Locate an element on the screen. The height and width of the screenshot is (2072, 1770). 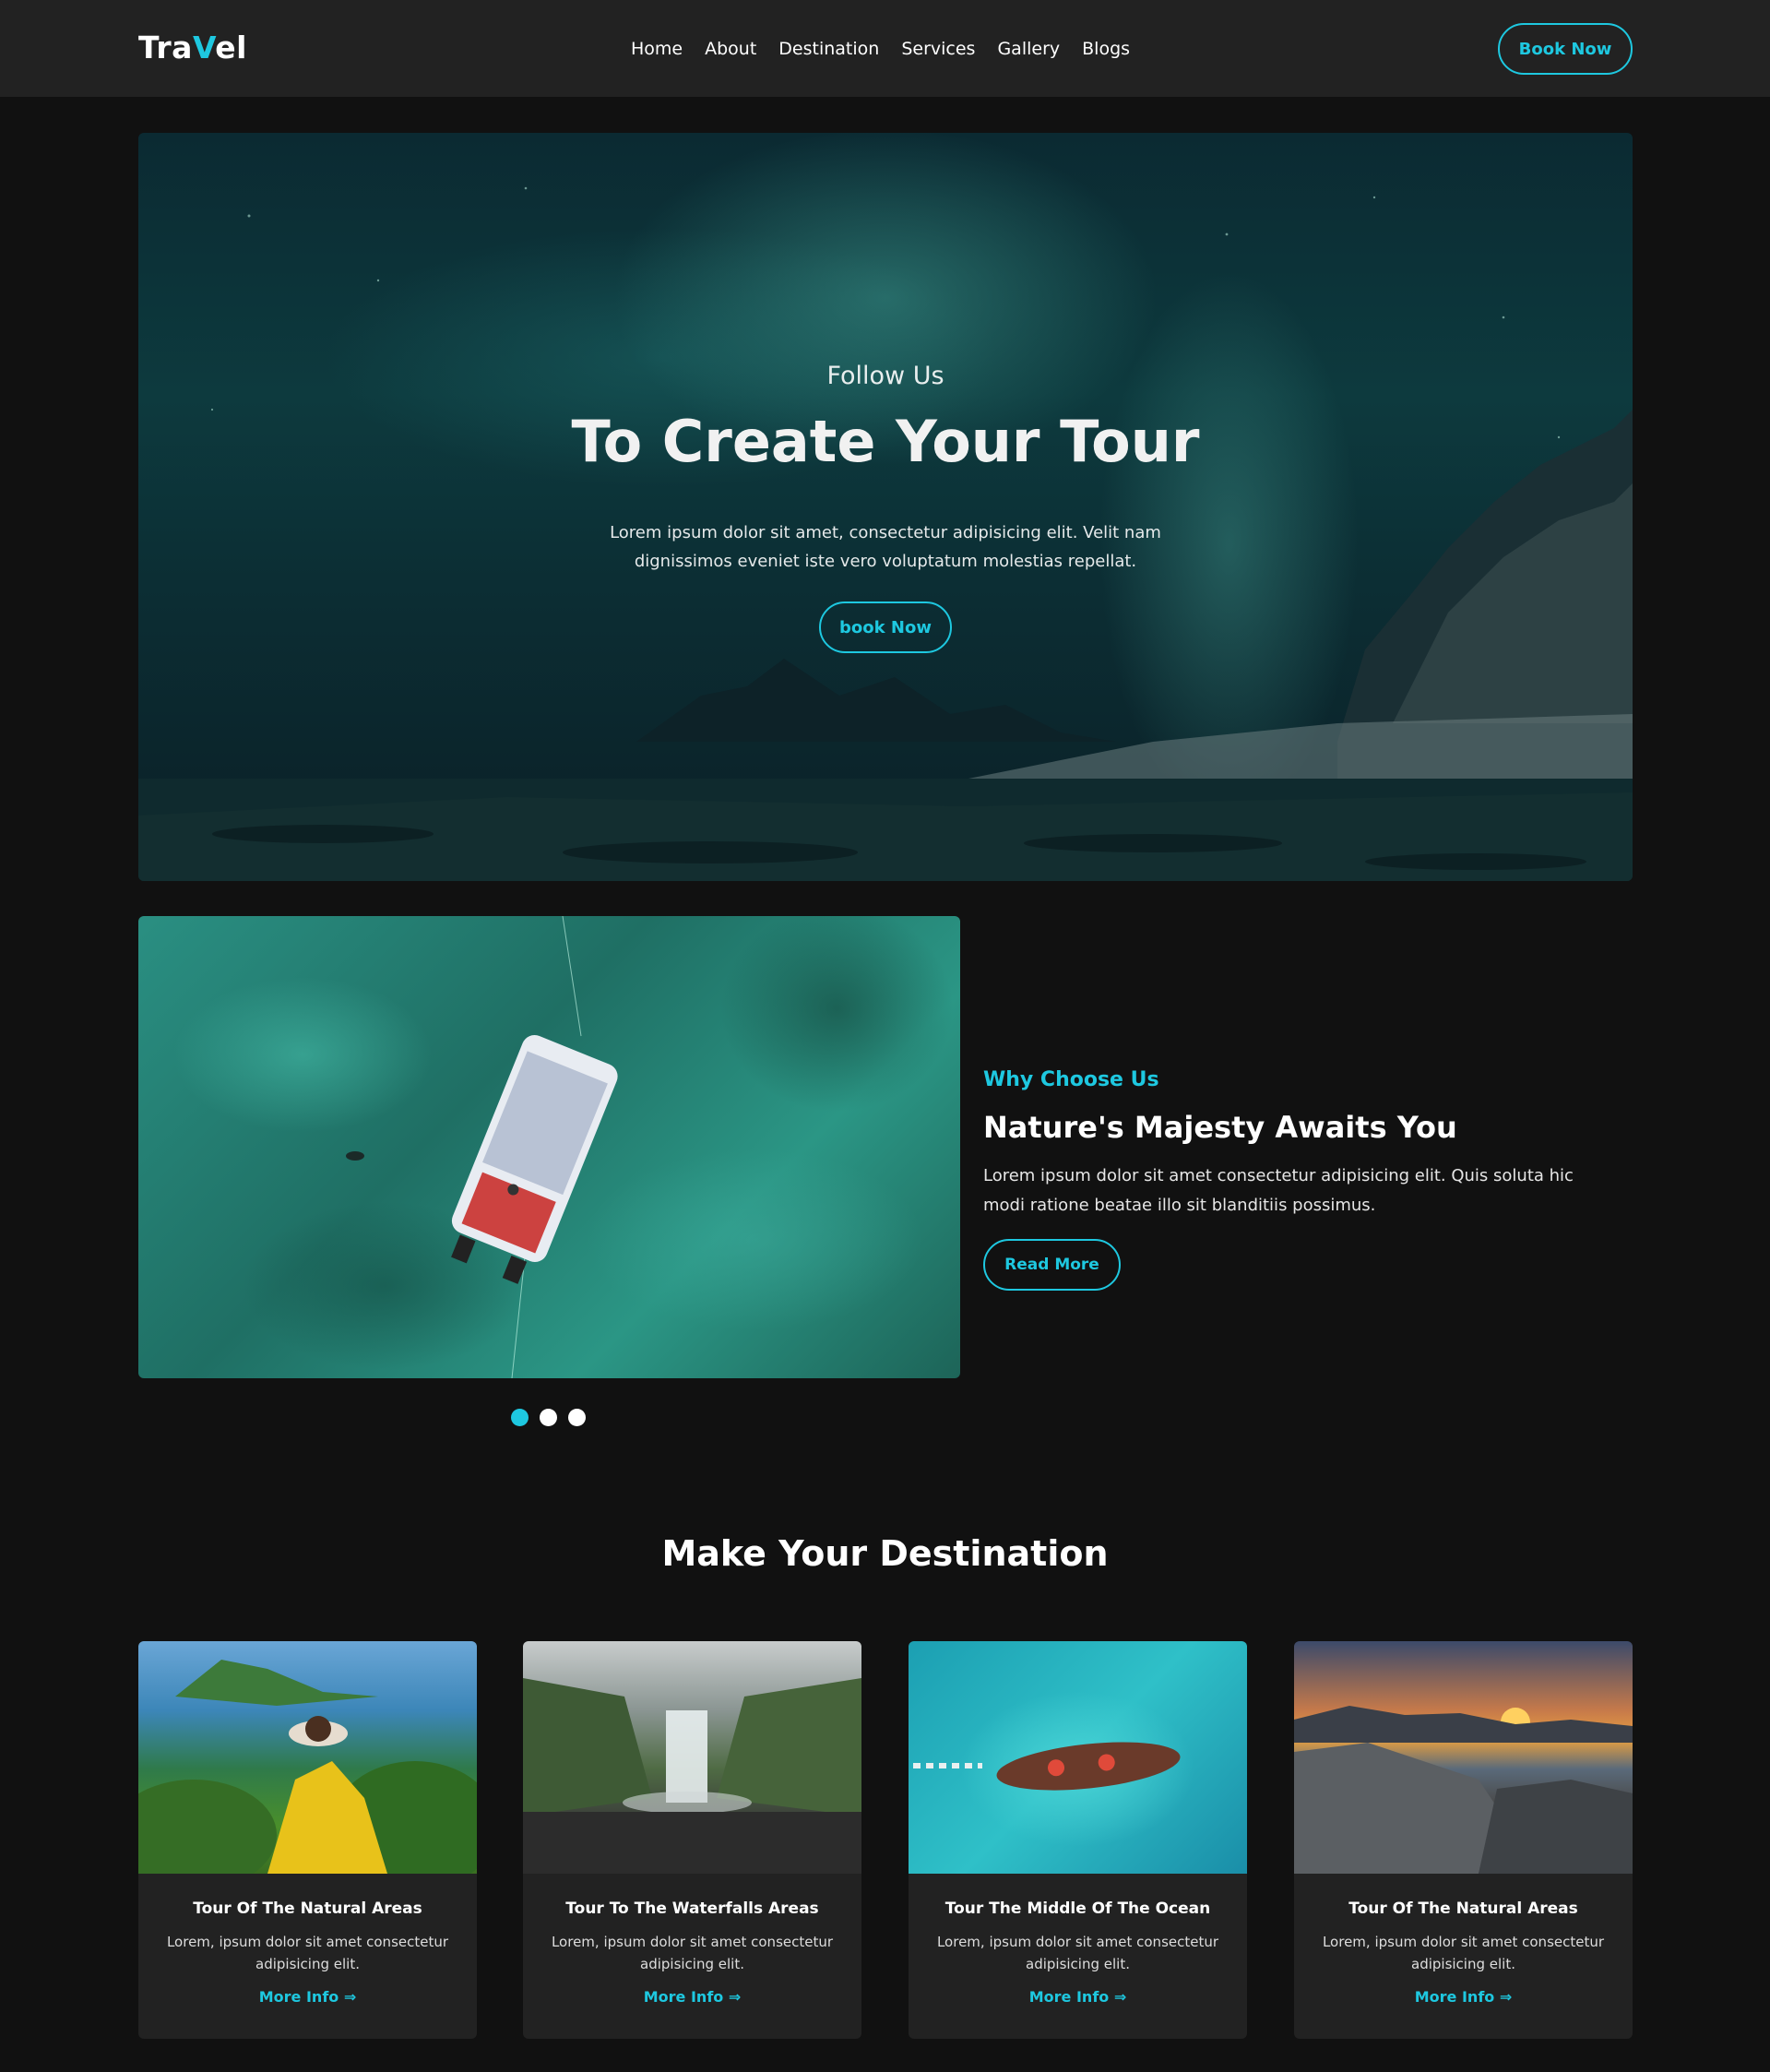
logo-text-accent: V is located at coordinates (204, 47).